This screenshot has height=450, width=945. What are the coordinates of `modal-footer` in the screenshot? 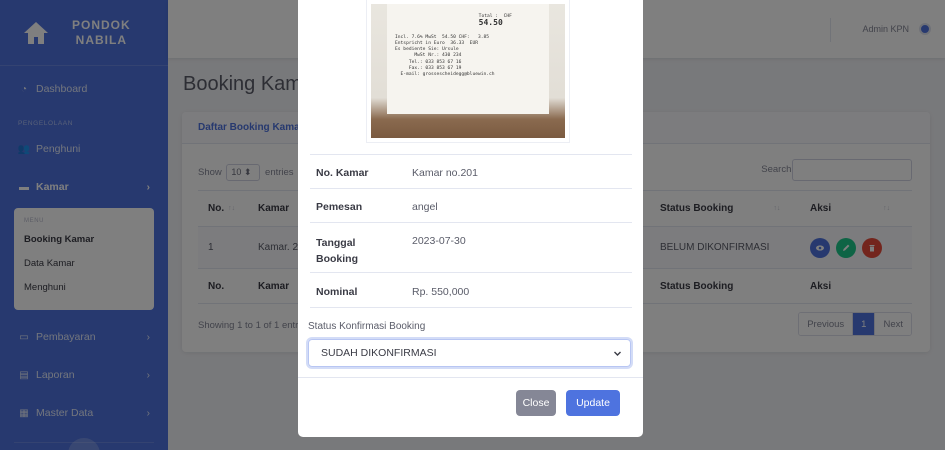 It's located at (470, 377).